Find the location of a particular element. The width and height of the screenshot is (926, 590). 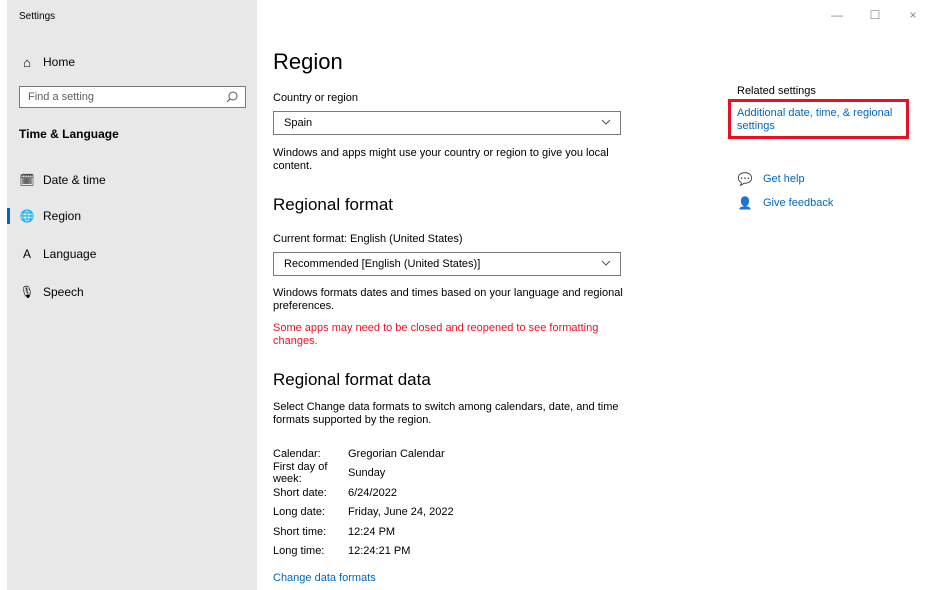

row-key: Short date: is located at coordinates (300, 492).